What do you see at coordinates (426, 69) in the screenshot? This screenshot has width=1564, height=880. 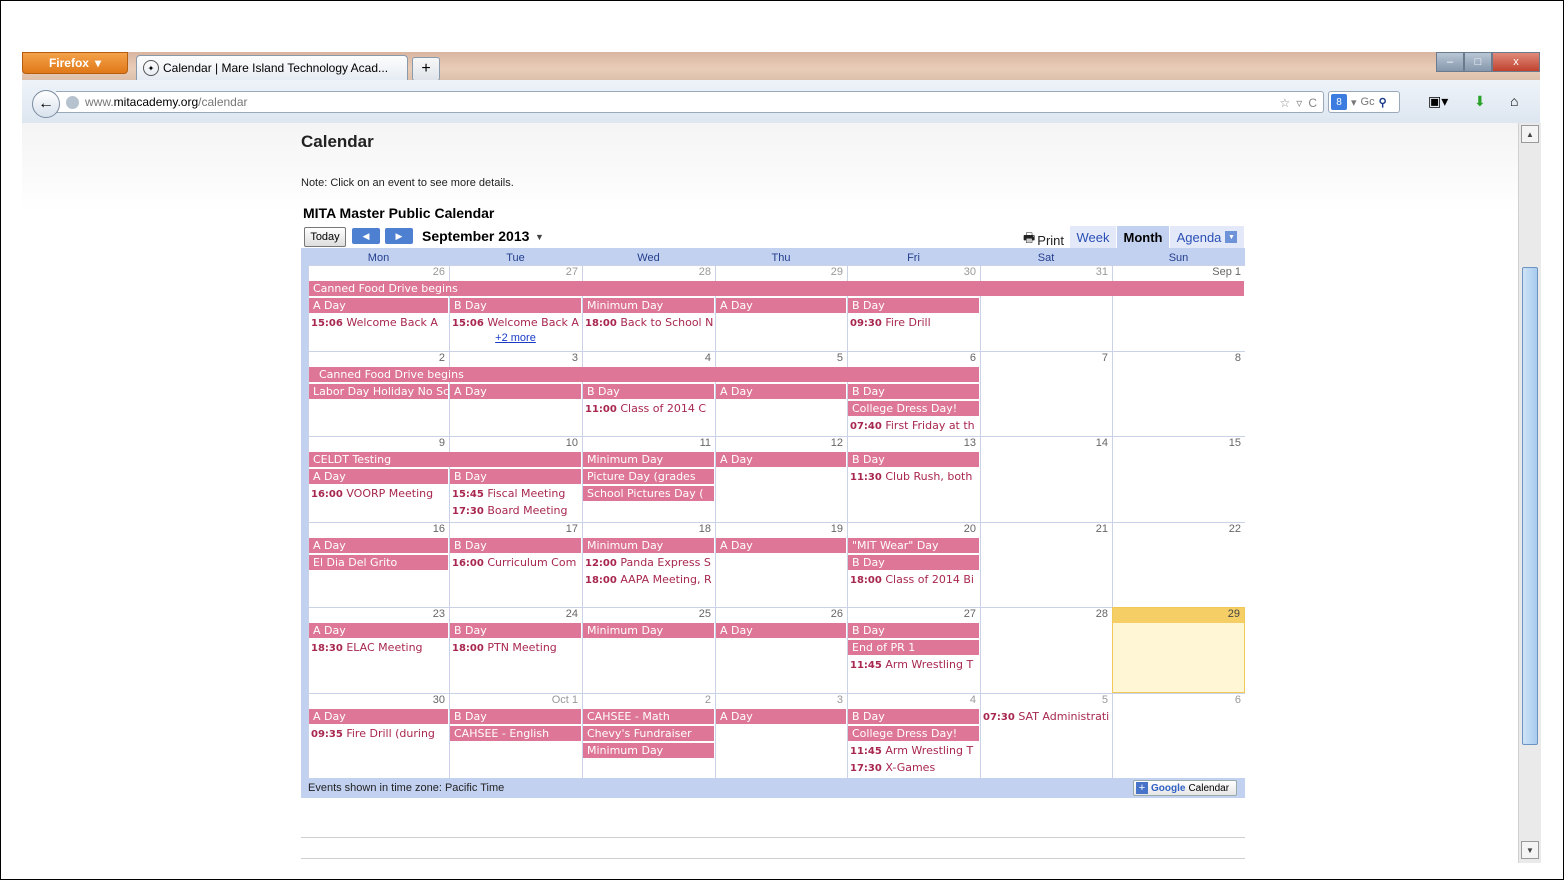 I see `new-tab-button: +` at bounding box center [426, 69].